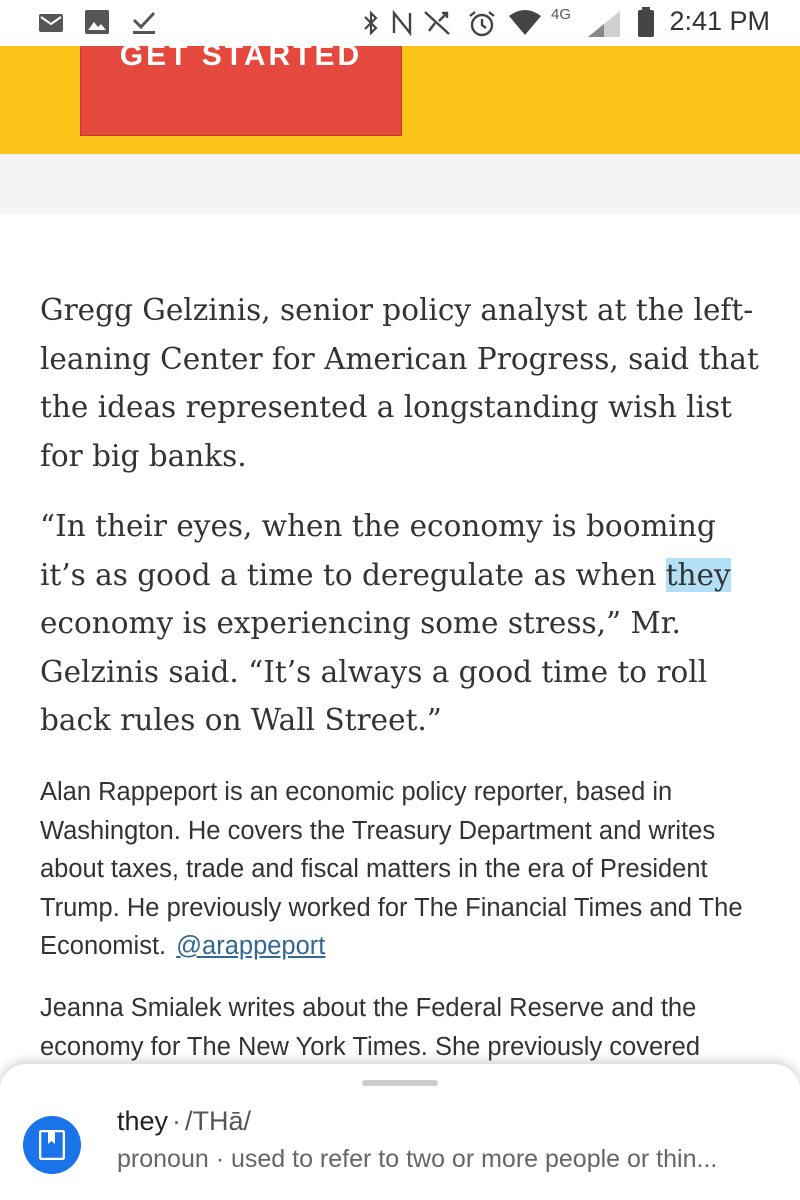  I want to click on selected-word: they, so click(698, 574).